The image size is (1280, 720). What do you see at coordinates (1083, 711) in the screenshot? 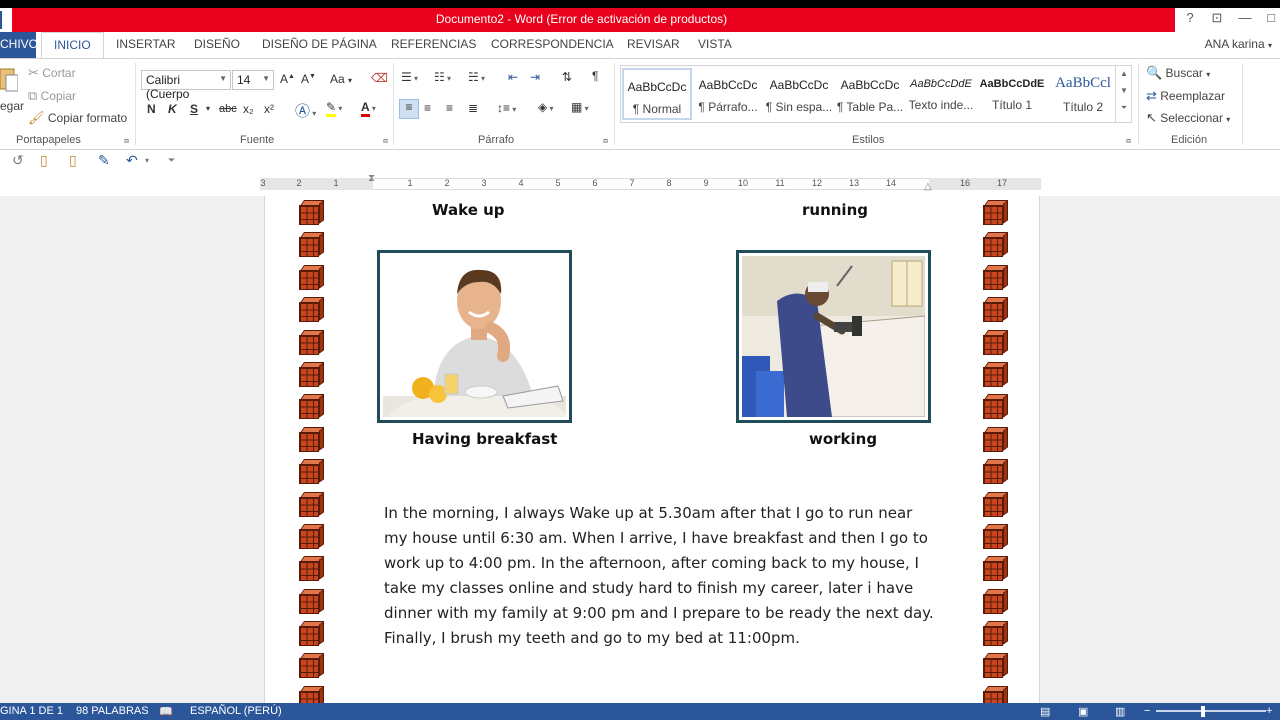
I see `print-layout-icon: ▣` at bounding box center [1083, 711].